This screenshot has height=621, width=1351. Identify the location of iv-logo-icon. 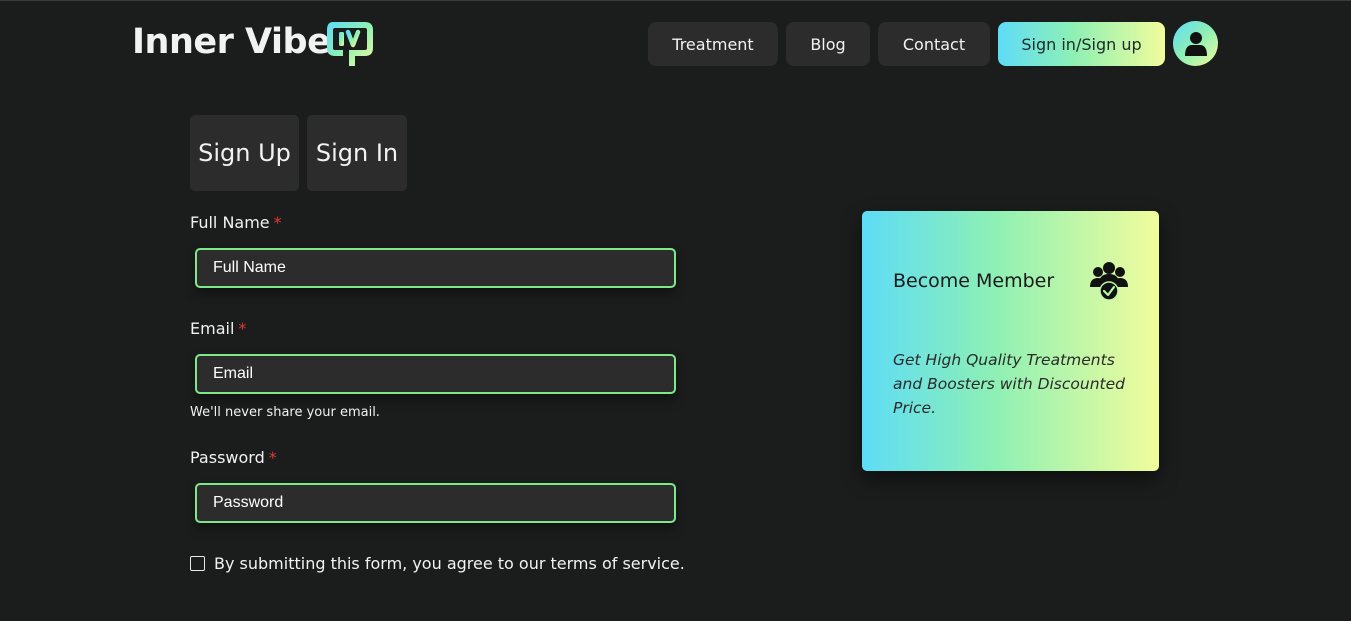
(351, 44).